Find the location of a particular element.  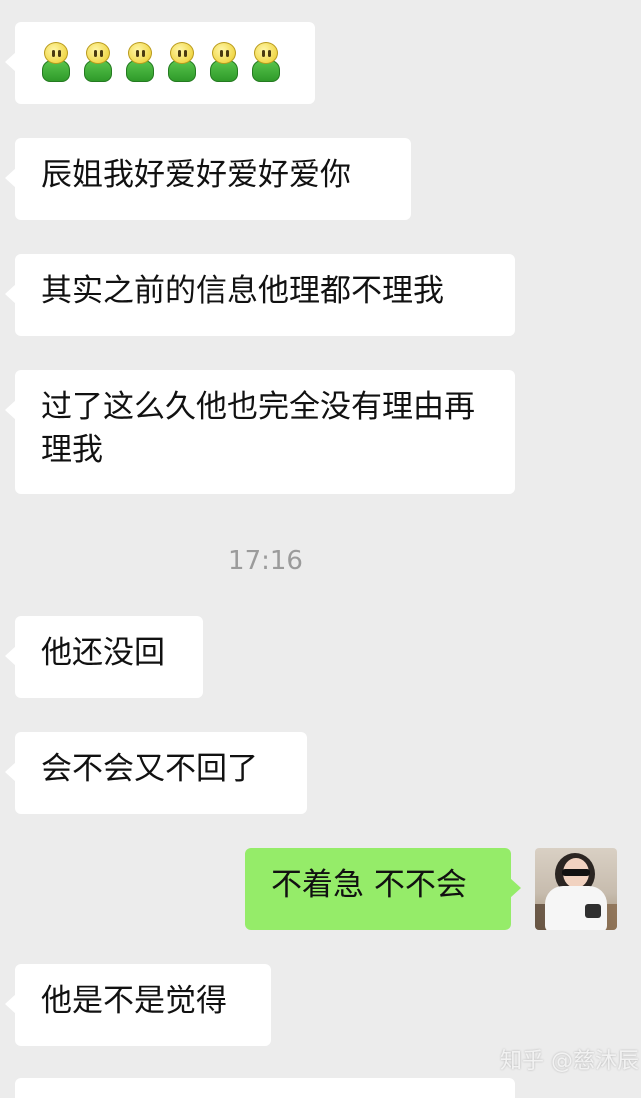

user-avatar is located at coordinates (576, 889).